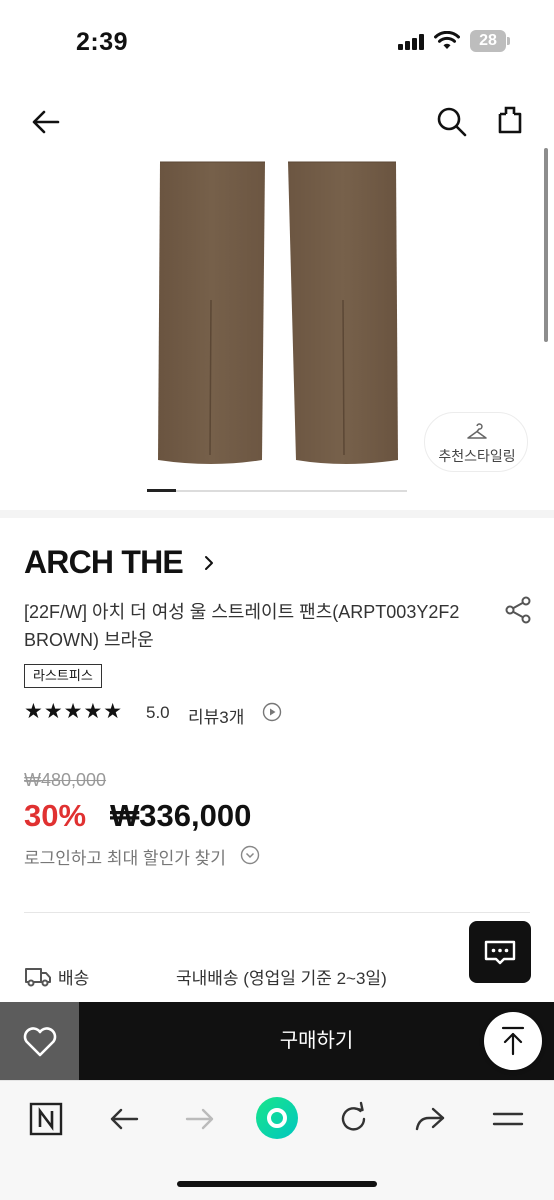 This screenshot has height=1200, width=554. Describe the element at coordinates (74, 978) in the screenshot. I see `shipping-label: 배송` at that location.